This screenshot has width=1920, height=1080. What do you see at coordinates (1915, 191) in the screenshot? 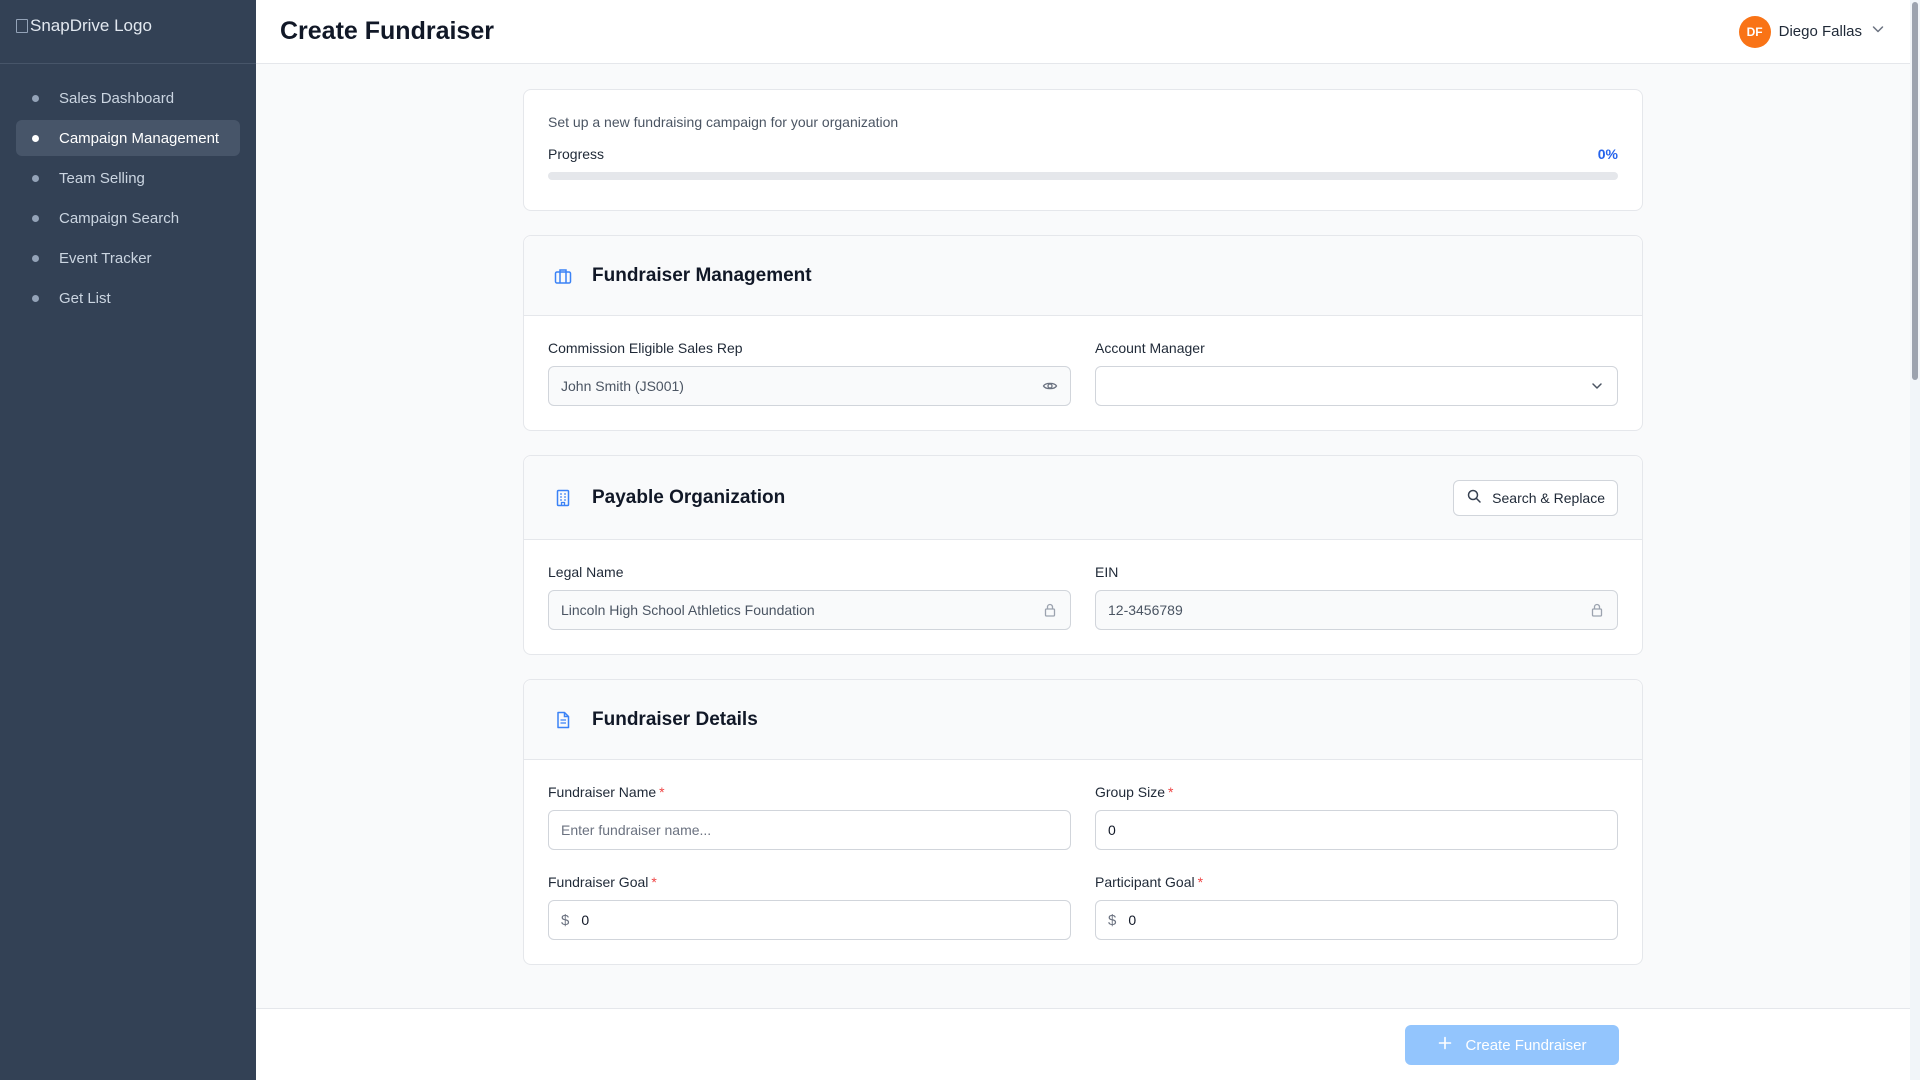
I see `scrollbar-thumb` at bounding box center [1915, 191].